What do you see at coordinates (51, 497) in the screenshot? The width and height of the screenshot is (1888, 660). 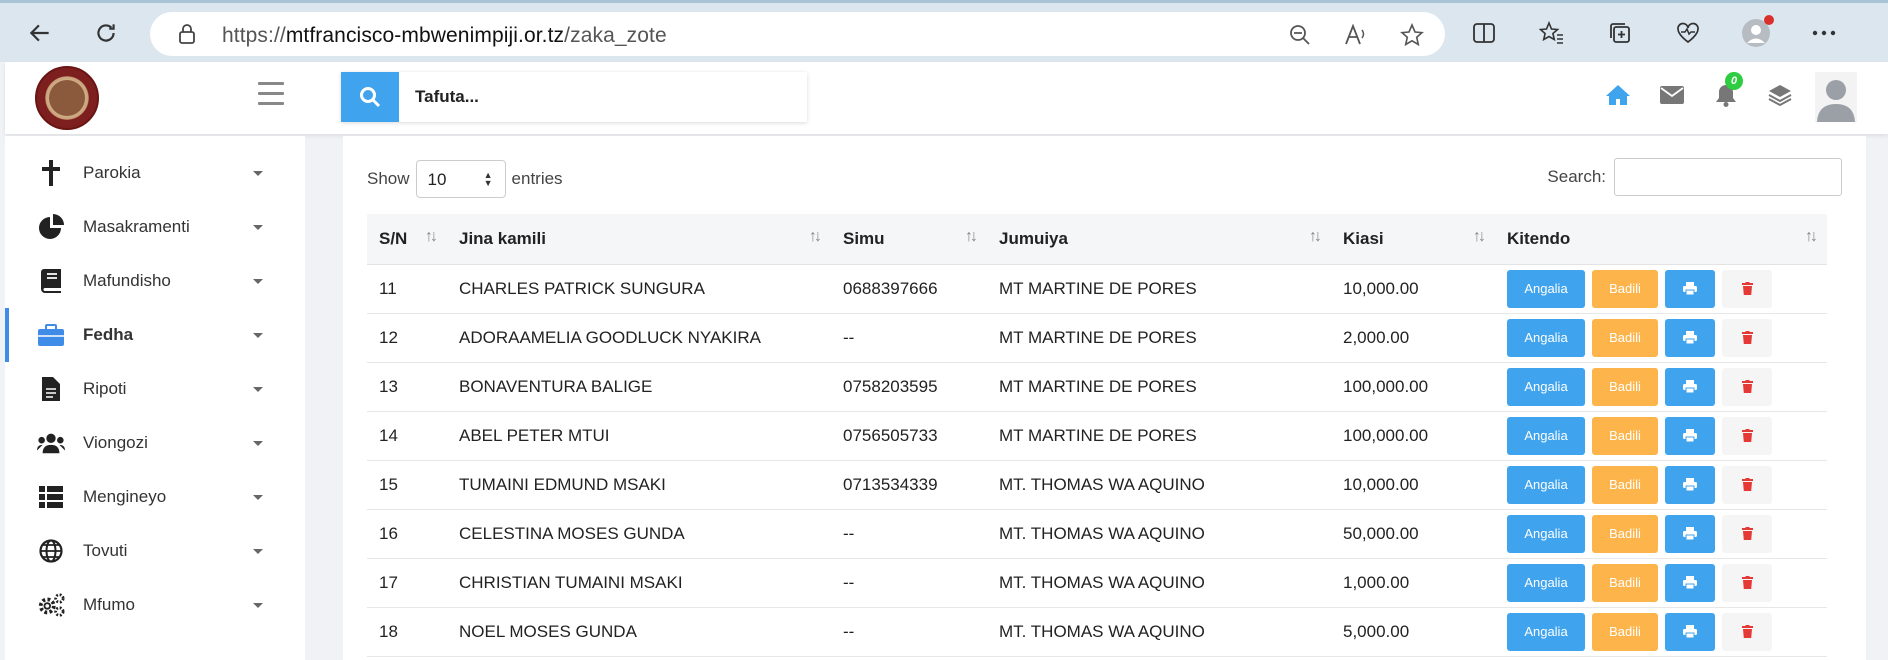 I see `list-icon` at bounding box center [51, 497].